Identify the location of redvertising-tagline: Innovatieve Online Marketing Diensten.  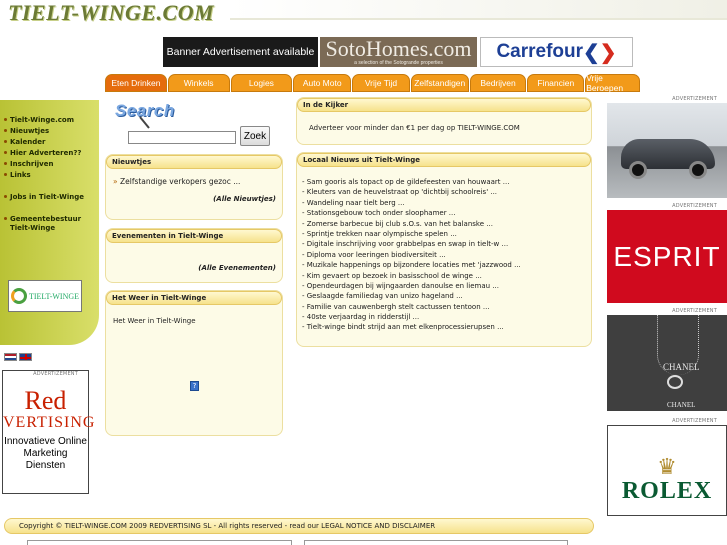
(45, 453).